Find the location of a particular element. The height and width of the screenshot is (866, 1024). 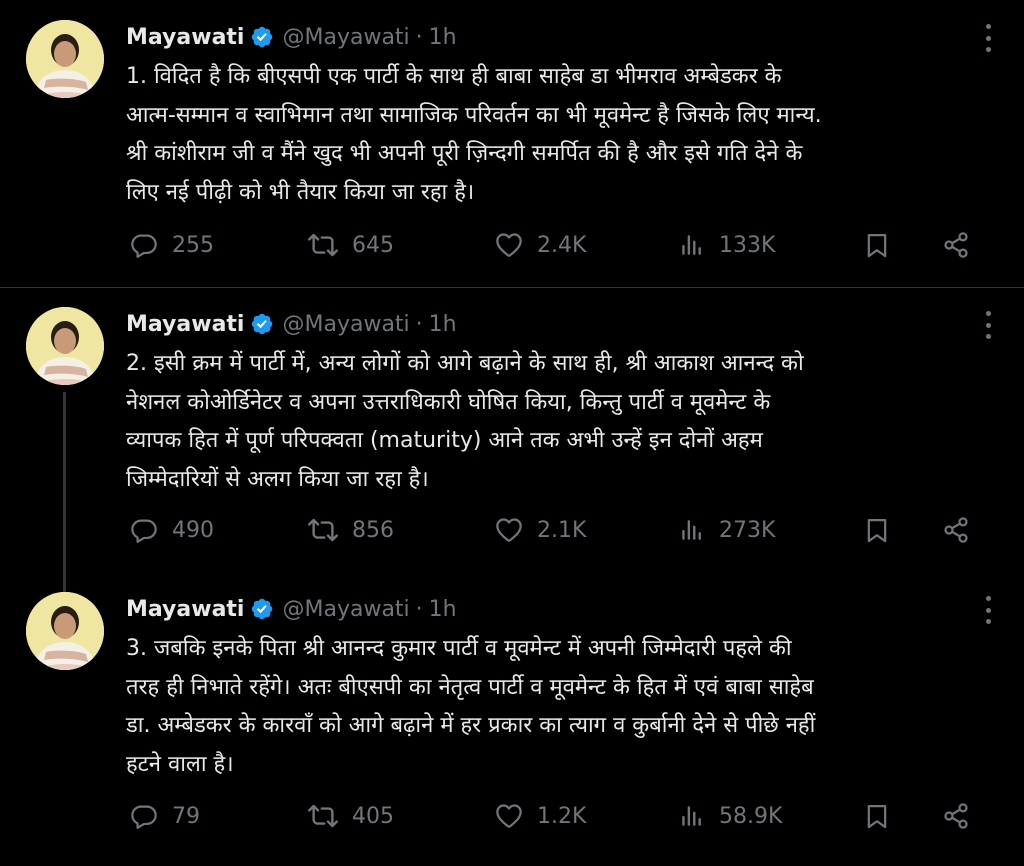

reply-button: 490 is located at coordinates (172, 530).